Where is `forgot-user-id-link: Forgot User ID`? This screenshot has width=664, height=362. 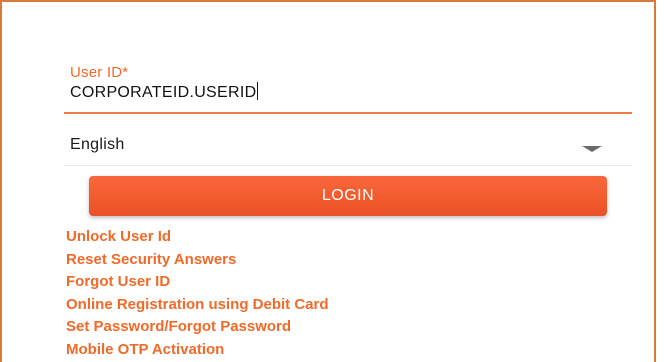
forgot-user-id-link: Forgot User ID is located at coordinates (197, 282).